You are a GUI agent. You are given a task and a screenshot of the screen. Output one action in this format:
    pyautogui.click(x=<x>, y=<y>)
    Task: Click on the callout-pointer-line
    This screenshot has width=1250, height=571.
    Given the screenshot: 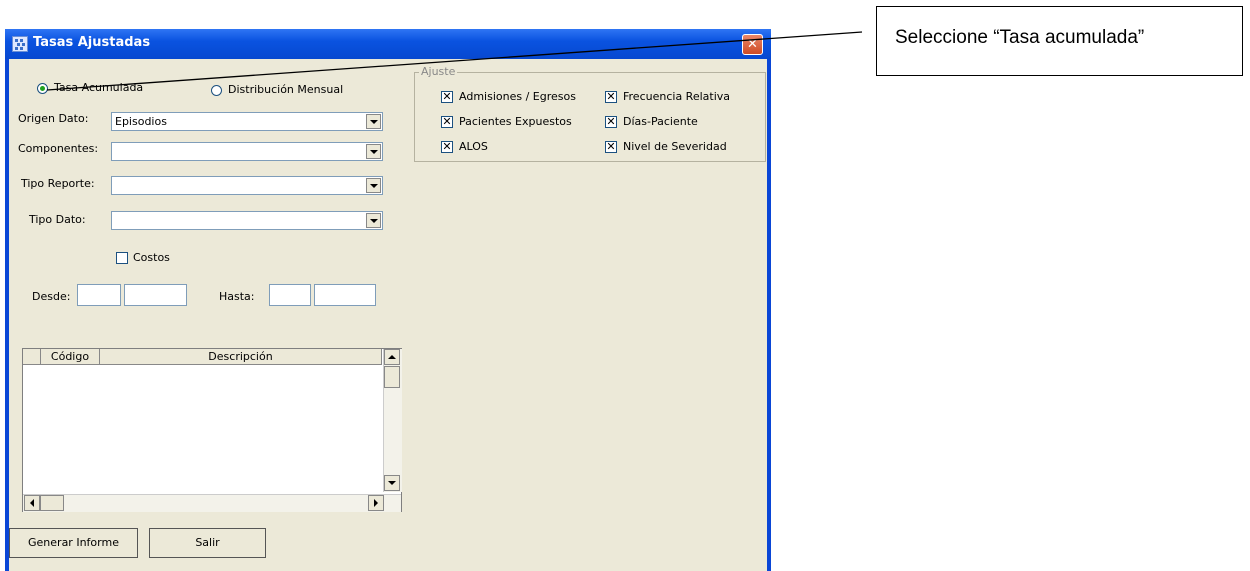 What is the action you would take?
    pyautogui.click(x=454, y=61)
    